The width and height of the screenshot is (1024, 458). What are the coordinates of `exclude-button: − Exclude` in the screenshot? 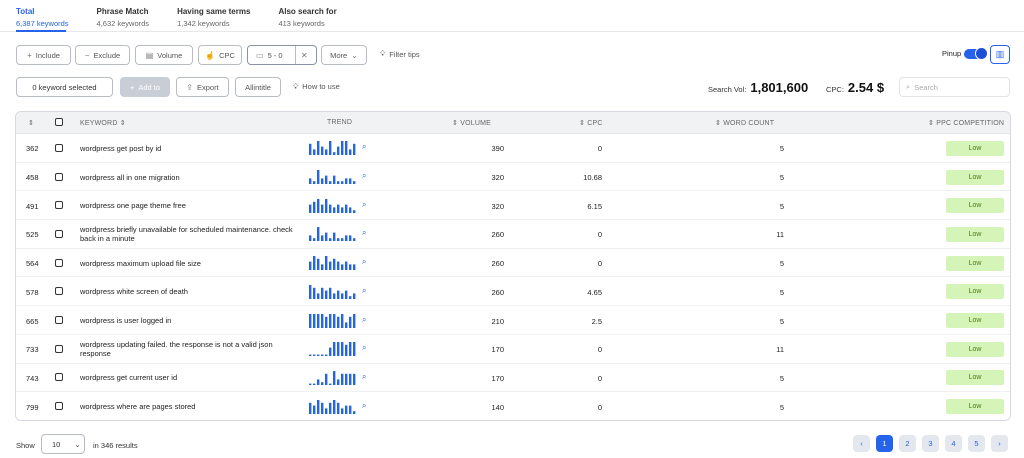 It's located at (102, 55).